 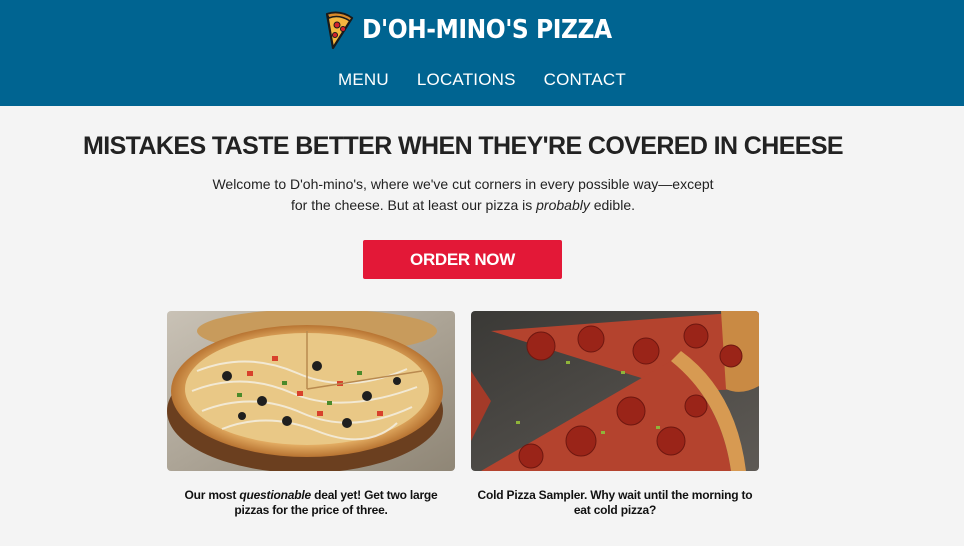 I want to click on nav-item-menu: MENU, so click(x=363, y=80).